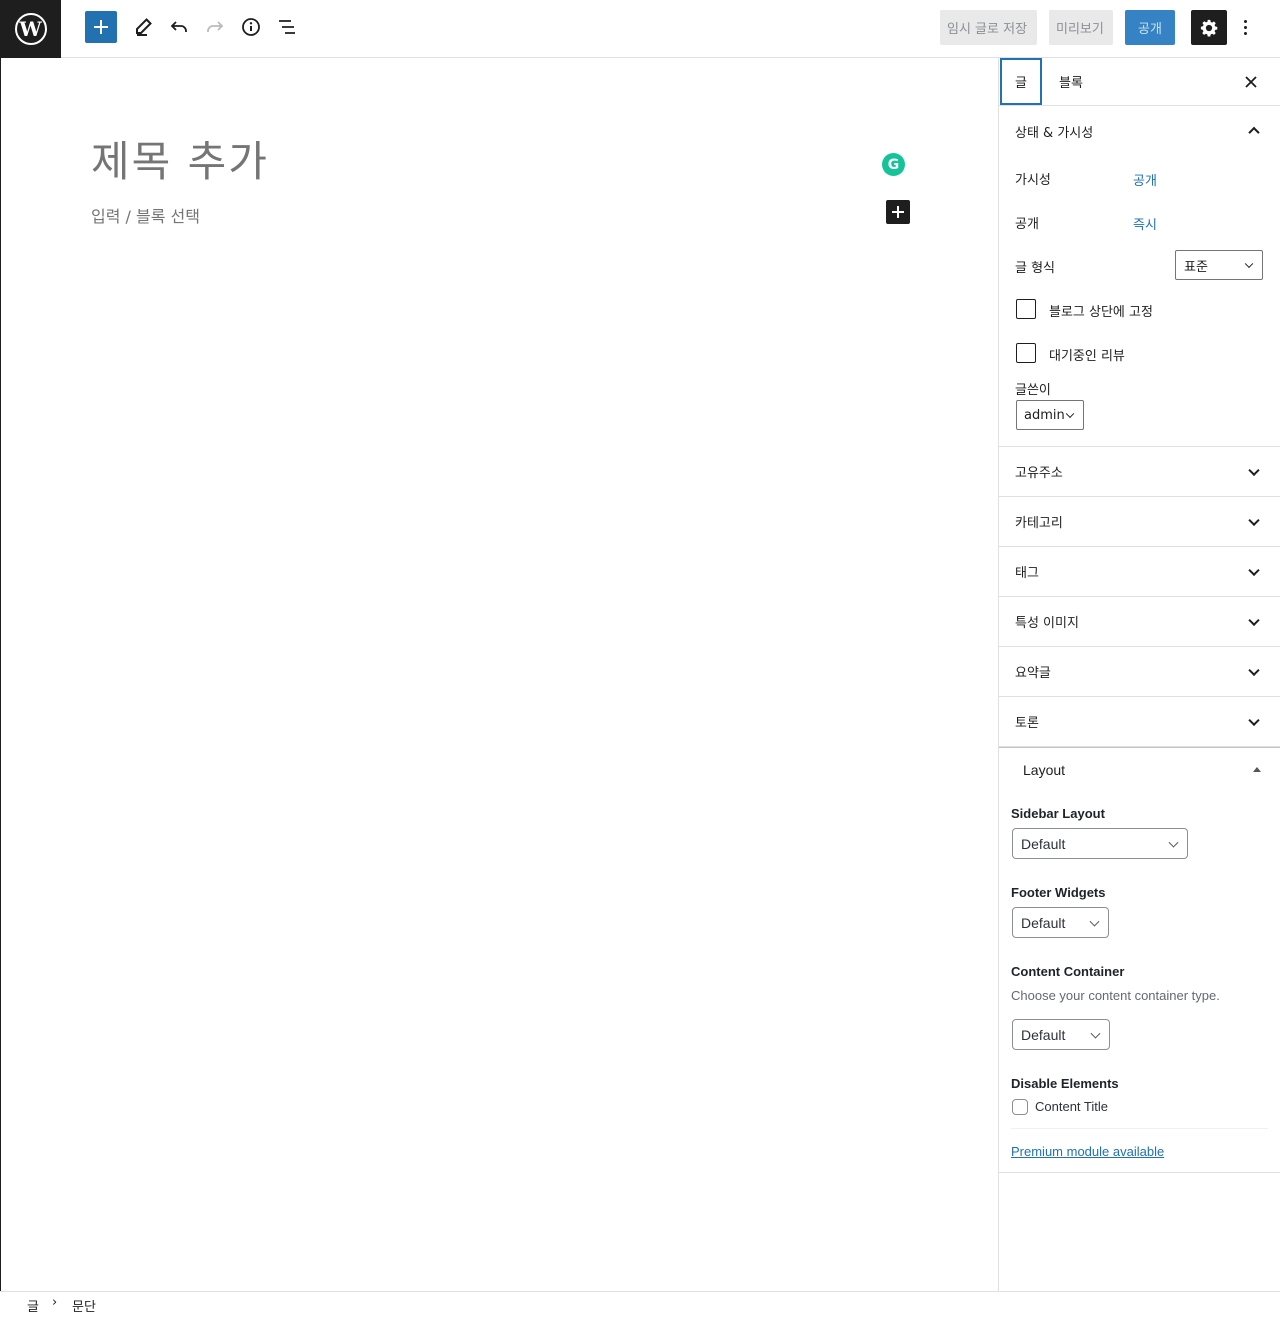 The height and width of the screenshot is (1317, 1280). I want to click on wordpress-icon: W, so click(30, 29).